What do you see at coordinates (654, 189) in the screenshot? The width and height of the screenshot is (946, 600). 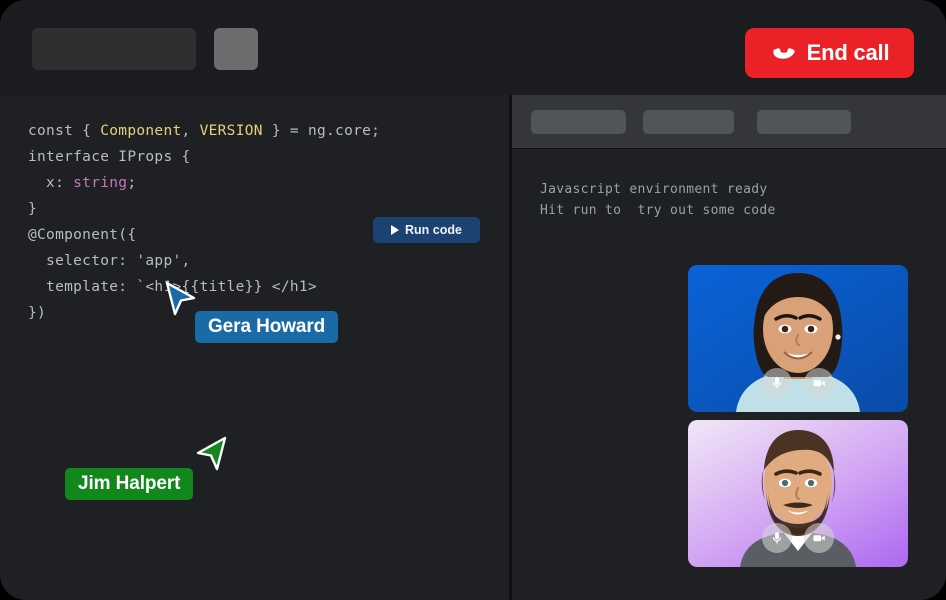 I see `console-line: Javascript environment ready` at bounding box center [654, 189].